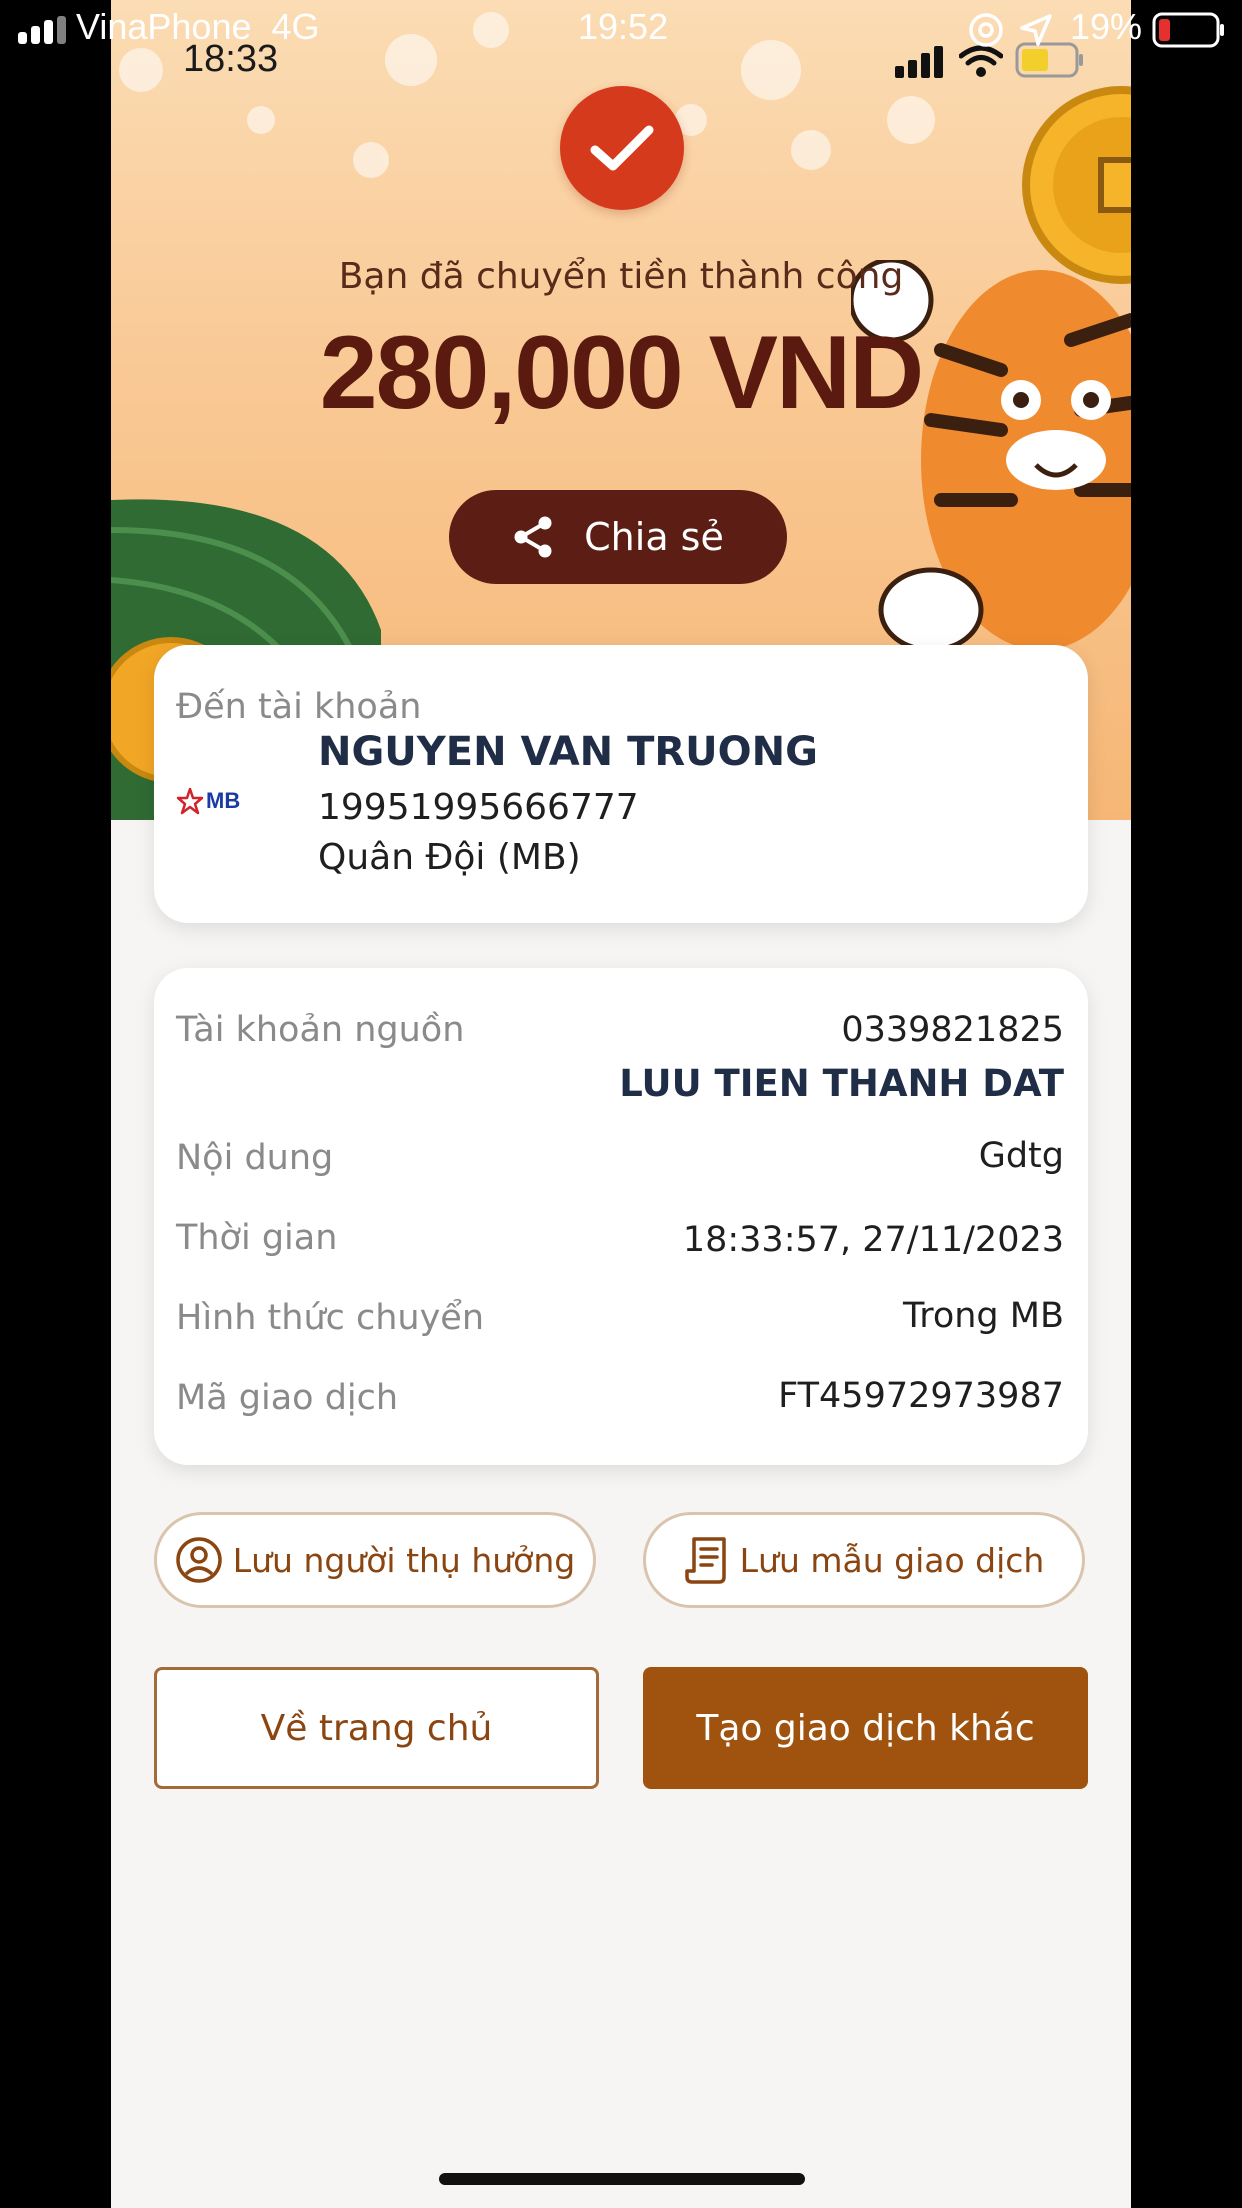  I want to click on transaction-code-label: Mã giao dịch, so click(287, 1398).